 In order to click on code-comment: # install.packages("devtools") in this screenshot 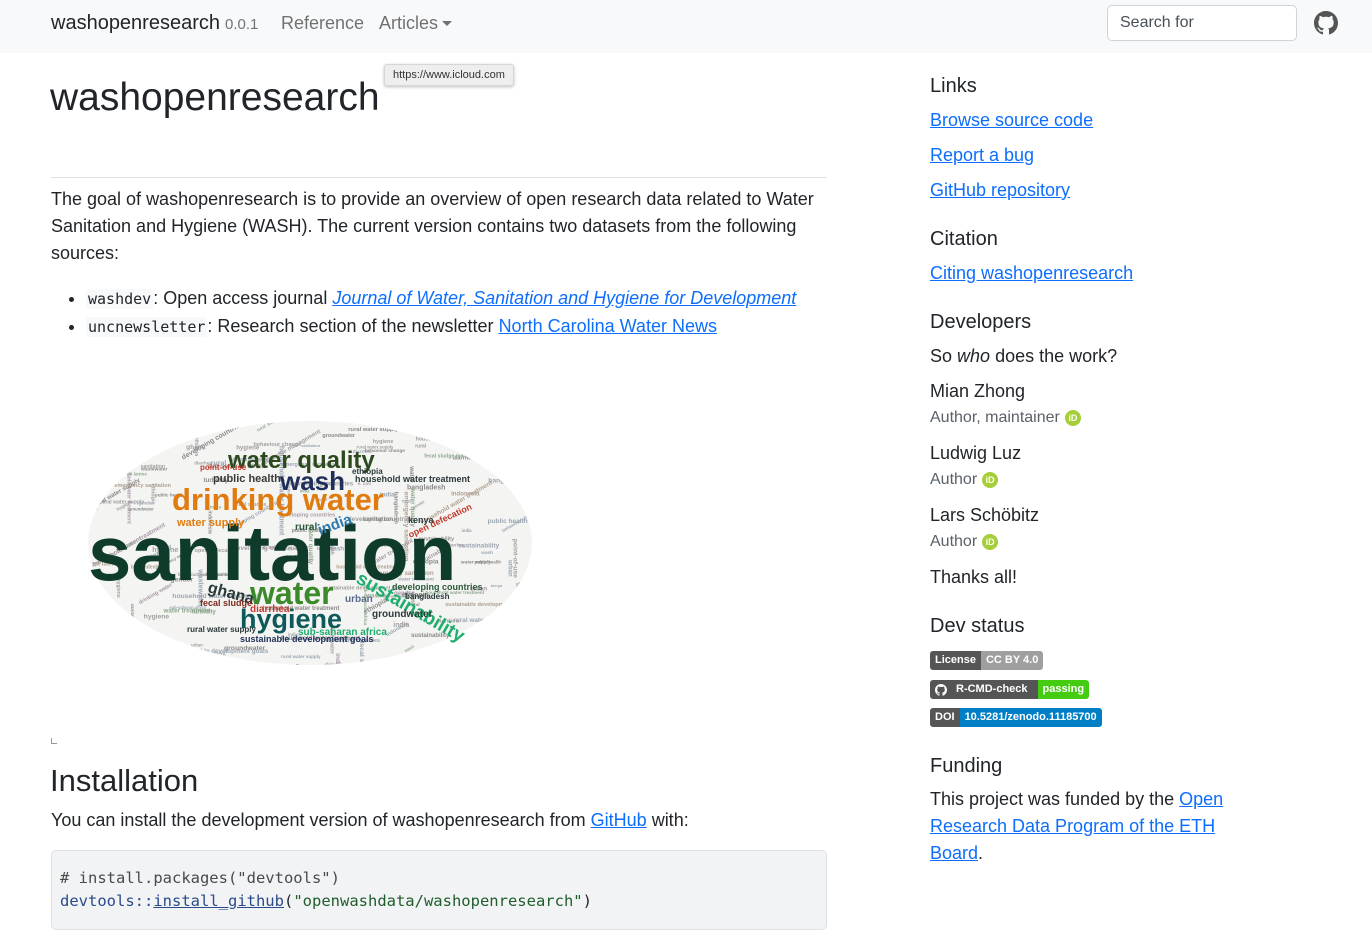, I will do `click(200, 878)`.